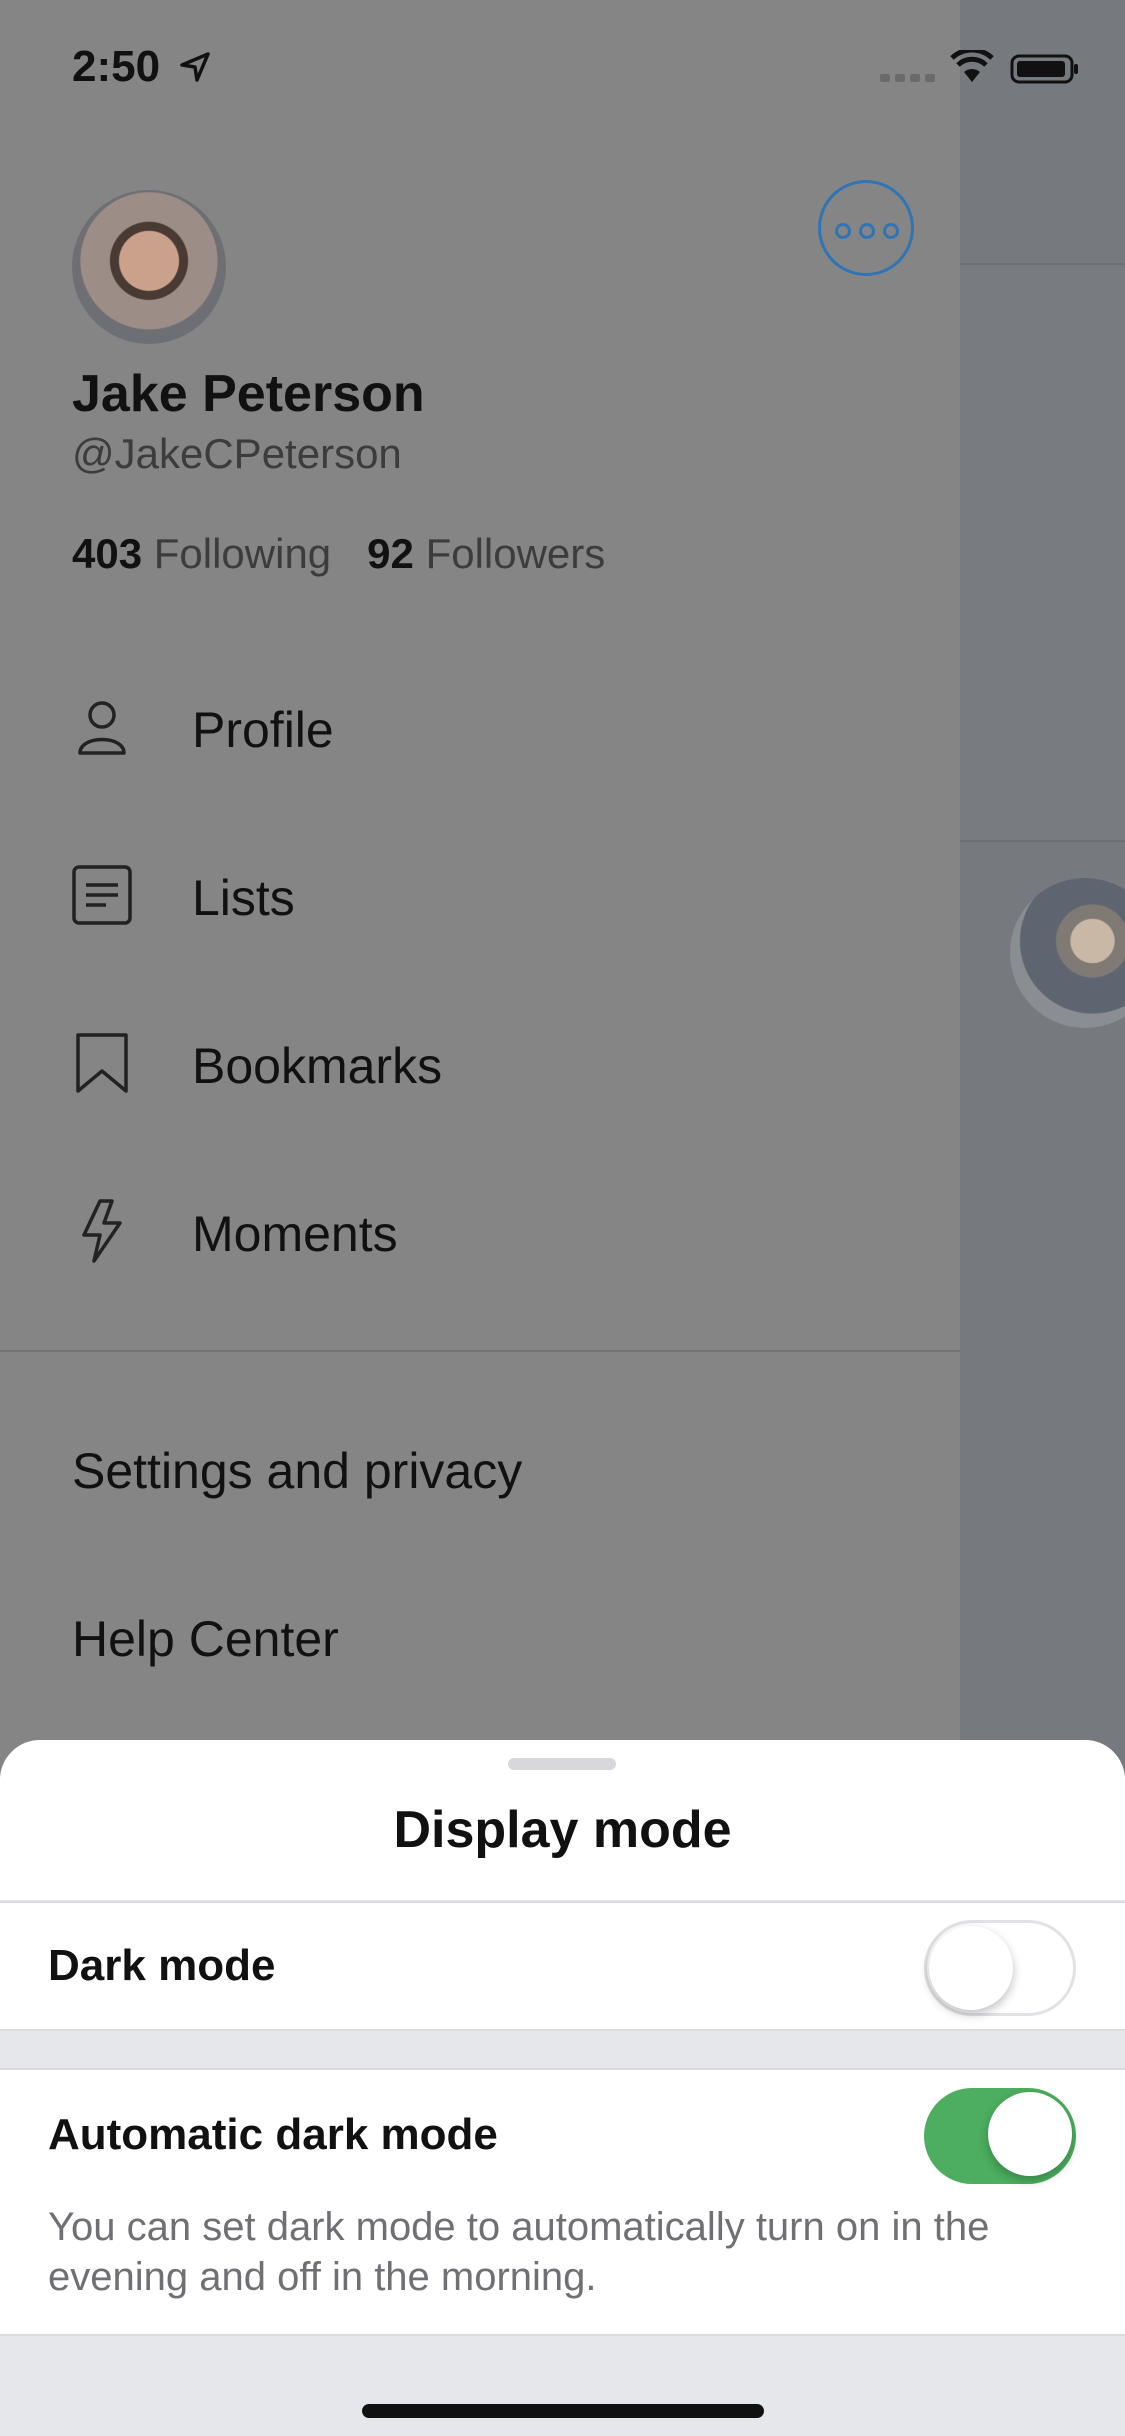 The height and width of the screenshot is (2436, 1125). I want to click on menu-item-bookmarks: Bookmarks, so click(480, 1063).